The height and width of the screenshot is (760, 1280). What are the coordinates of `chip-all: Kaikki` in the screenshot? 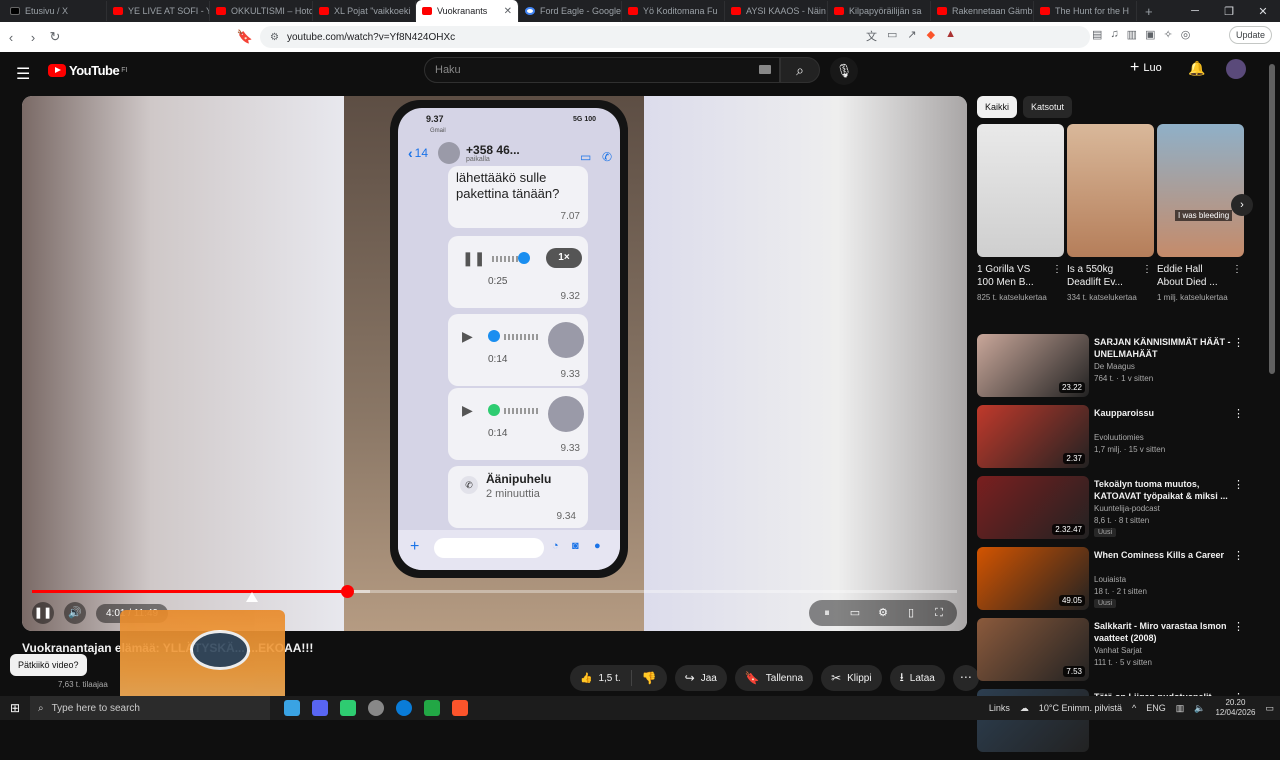 It's located at (997, 107).